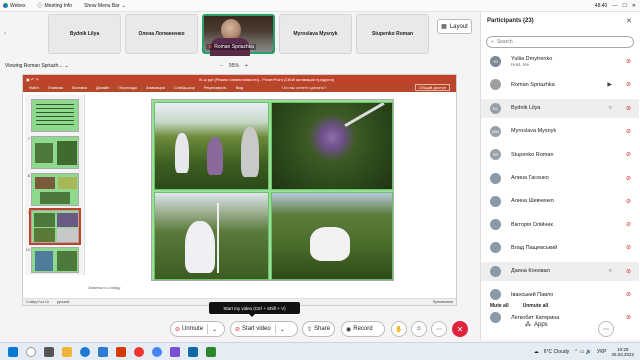  Describe the element at coordinates (419, 329) in the screenshot. I see `captions-button: ☺` at that location.